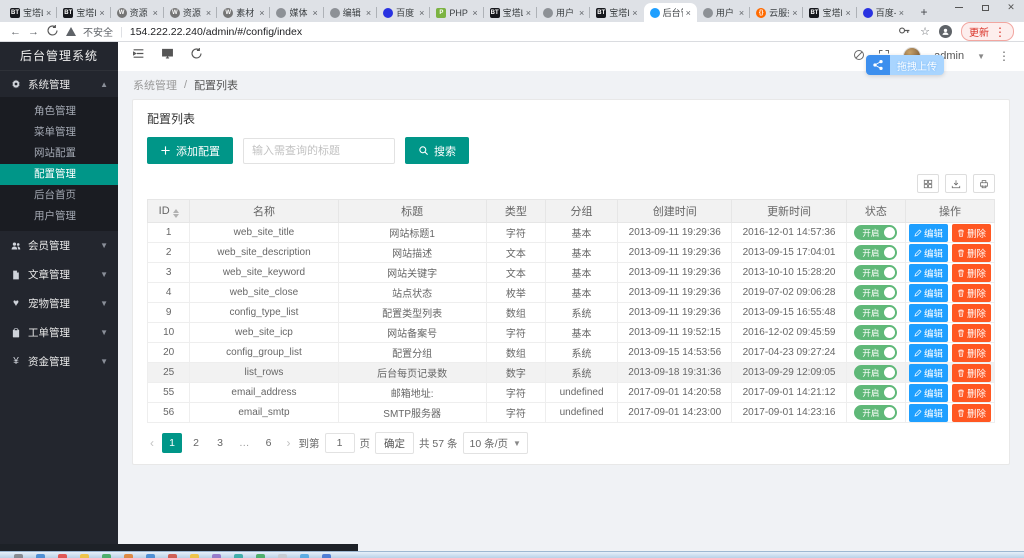  What do you see at coordinates (925, 31) in the screenshot?
I see `bookmark-star-icon: ☆` at bounding box center [925, 31].